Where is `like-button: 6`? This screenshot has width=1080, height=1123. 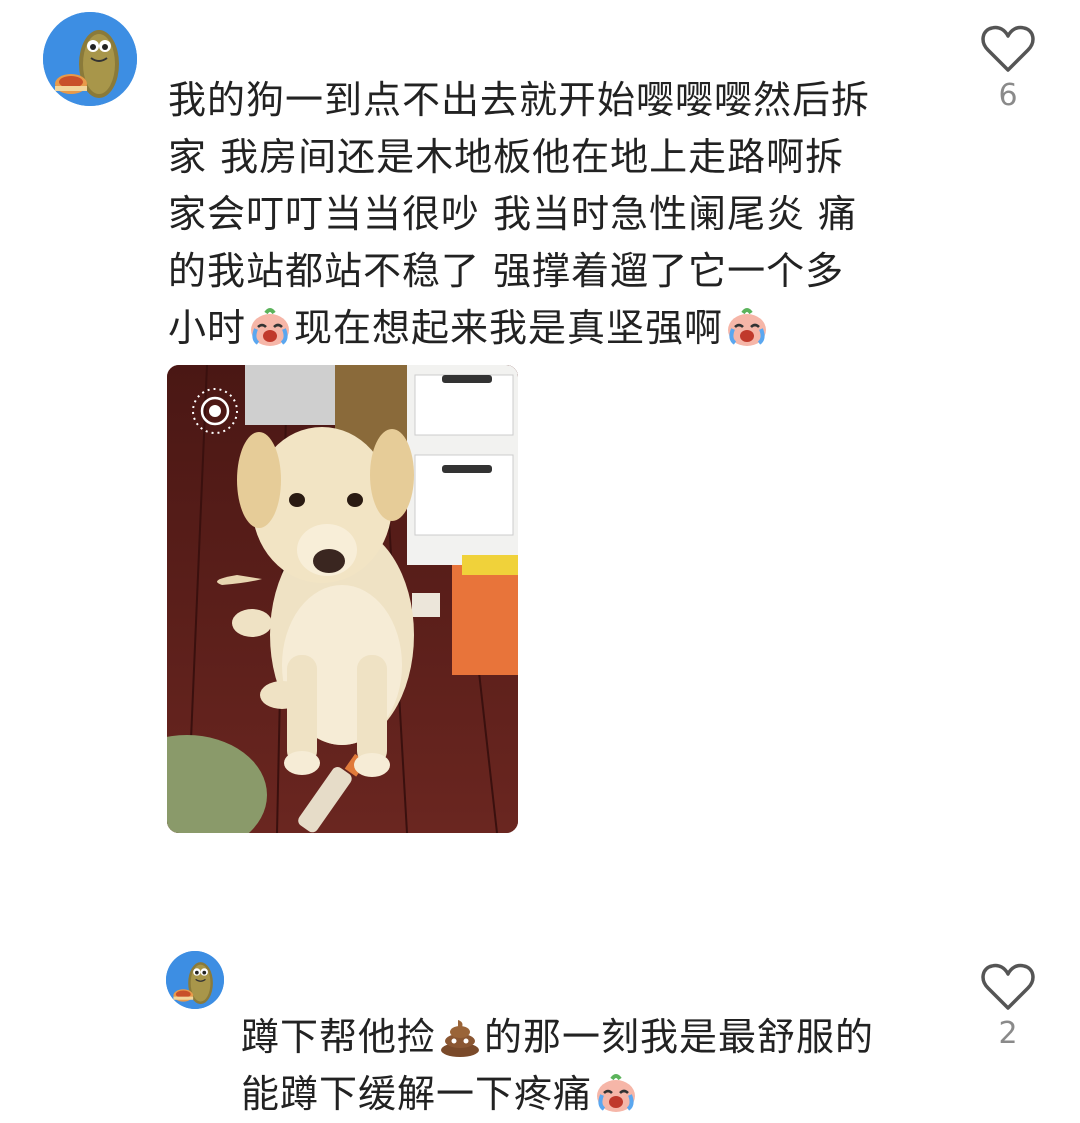 like-button: 6 is located at coordinates (1008, 68).